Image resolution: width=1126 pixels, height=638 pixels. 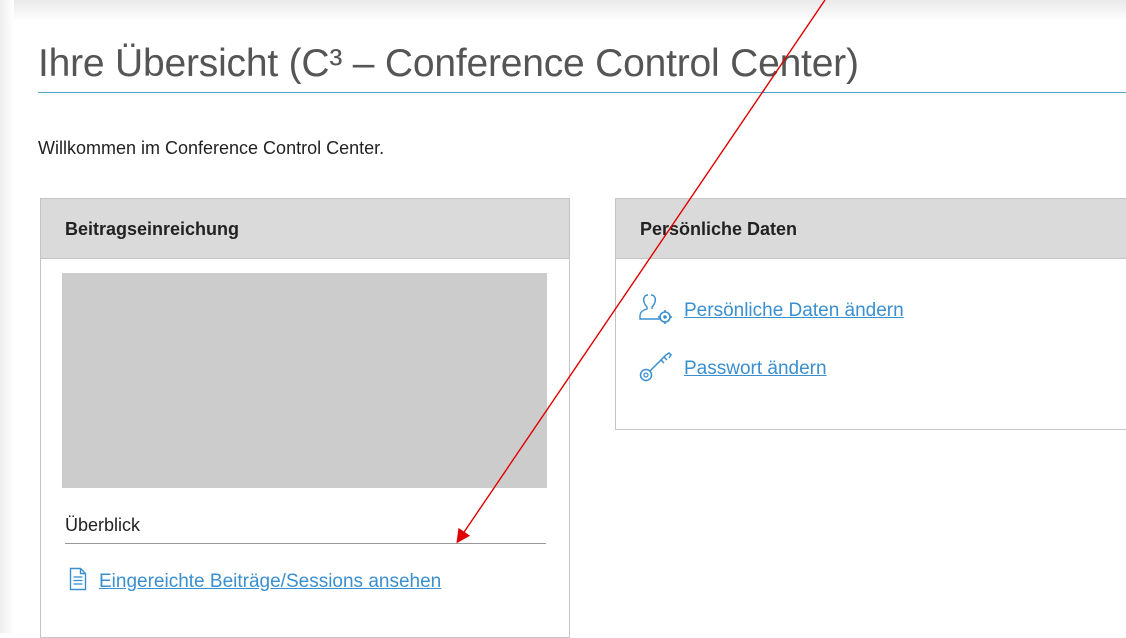 I want to click on change-password-row: Passwort ändern, so click(x=732, y=368).